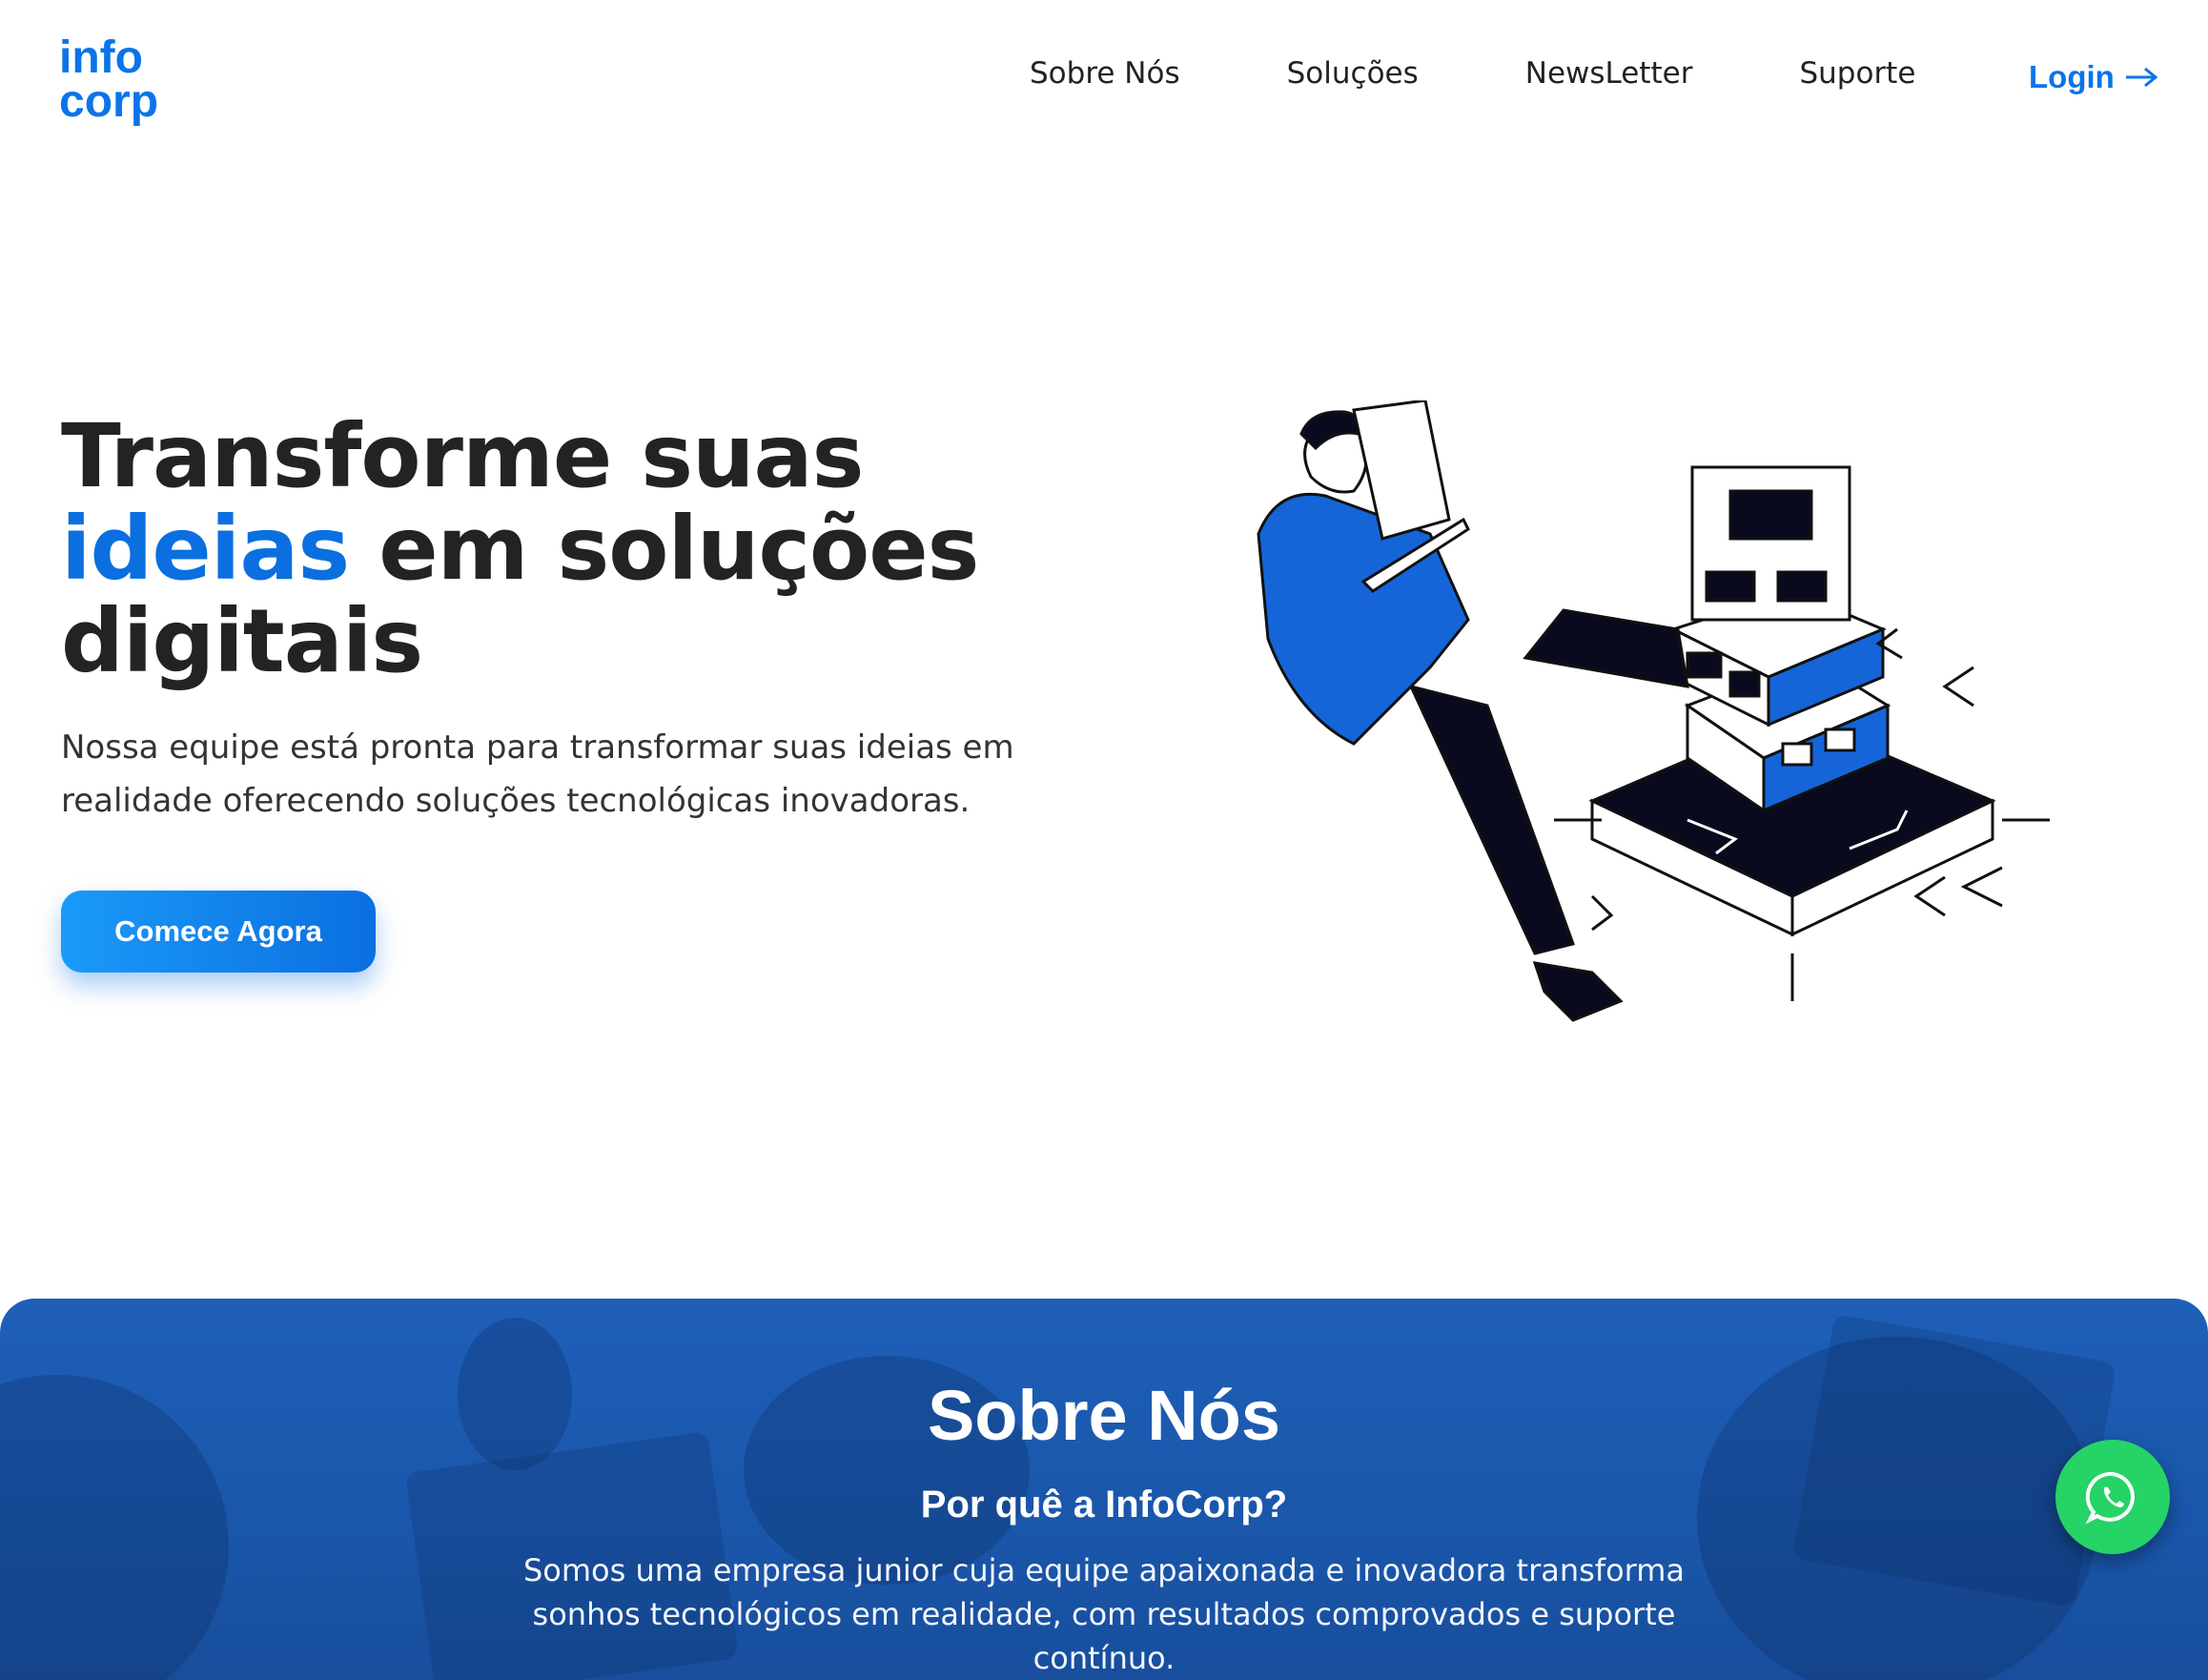 This screenshot has height=1680, width=2208. I want to click on nav-item-sobre-nos: Sobre Nós, so click(1105, 73).